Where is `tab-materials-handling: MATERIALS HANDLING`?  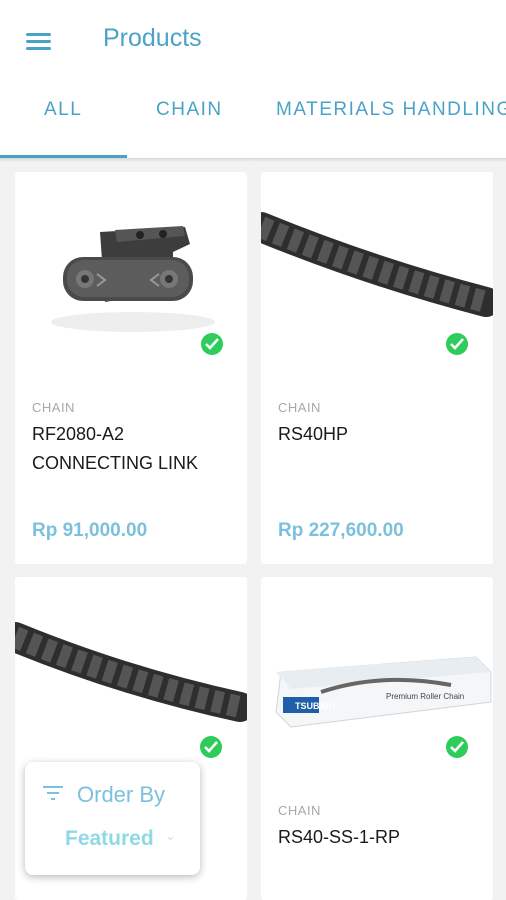 tab-materials-handling: MATERIALS HANDLING is located at coordinates (391, 118).